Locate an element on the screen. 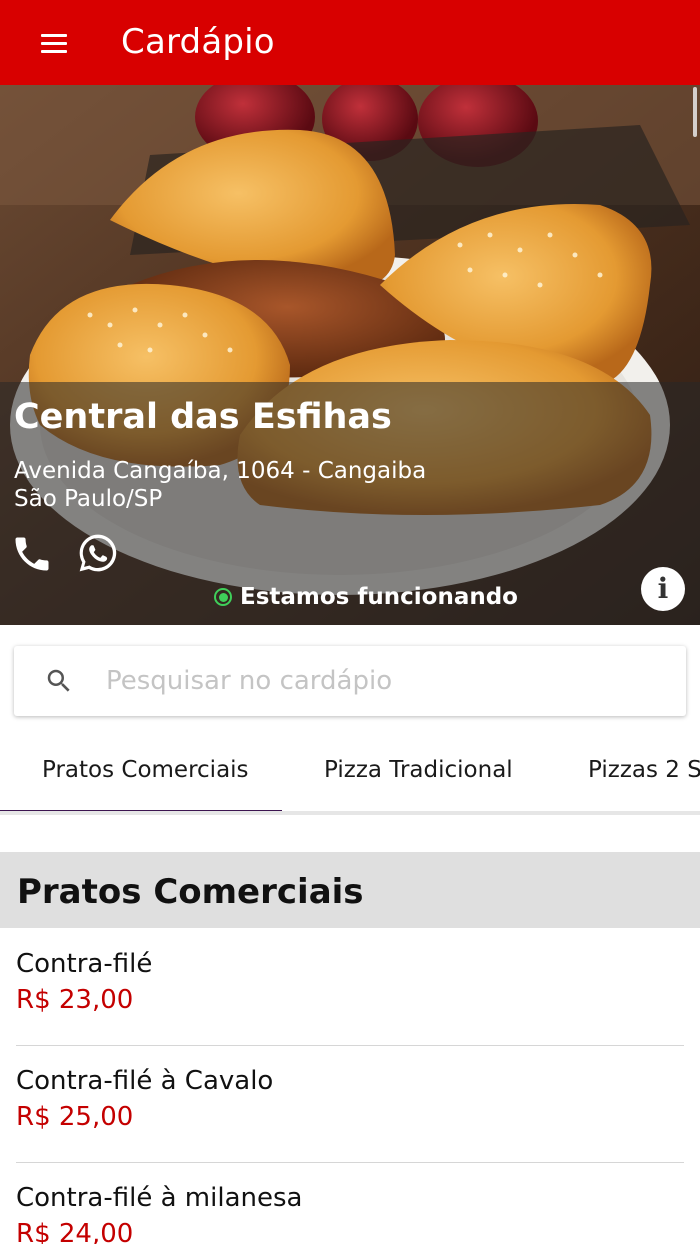 The height and width of the screenshot is (1244, 700). store-name: Central das Esfihas is located at coordinates (203, 417).